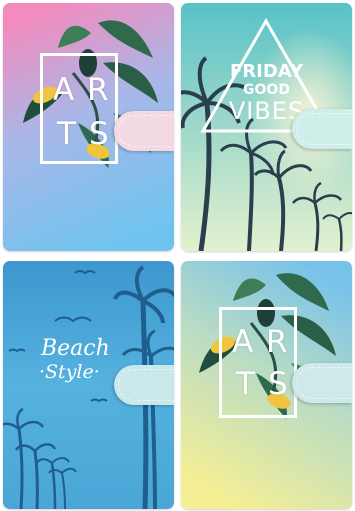 The height and width of the screenshot is (511, 355). Describe the element at coordinates (266, 71) in the screenshot. I see `friday-text: FRIDAY` at that location.